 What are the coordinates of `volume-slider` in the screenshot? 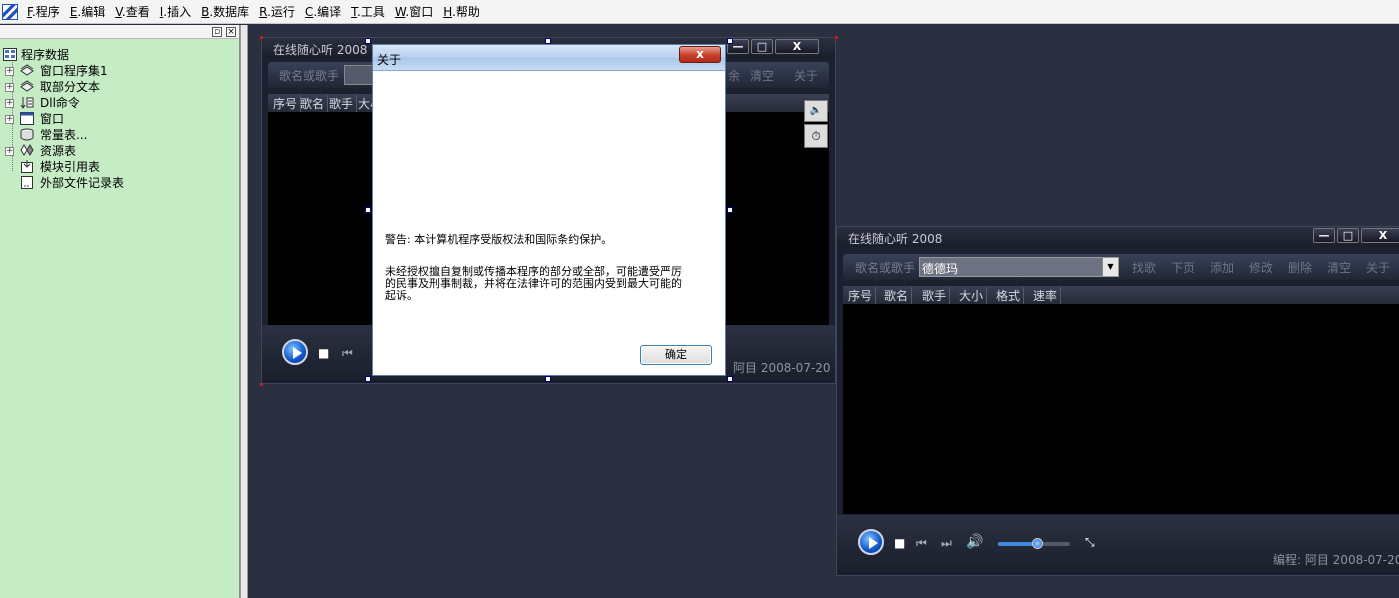 It's located at (1034, 543).